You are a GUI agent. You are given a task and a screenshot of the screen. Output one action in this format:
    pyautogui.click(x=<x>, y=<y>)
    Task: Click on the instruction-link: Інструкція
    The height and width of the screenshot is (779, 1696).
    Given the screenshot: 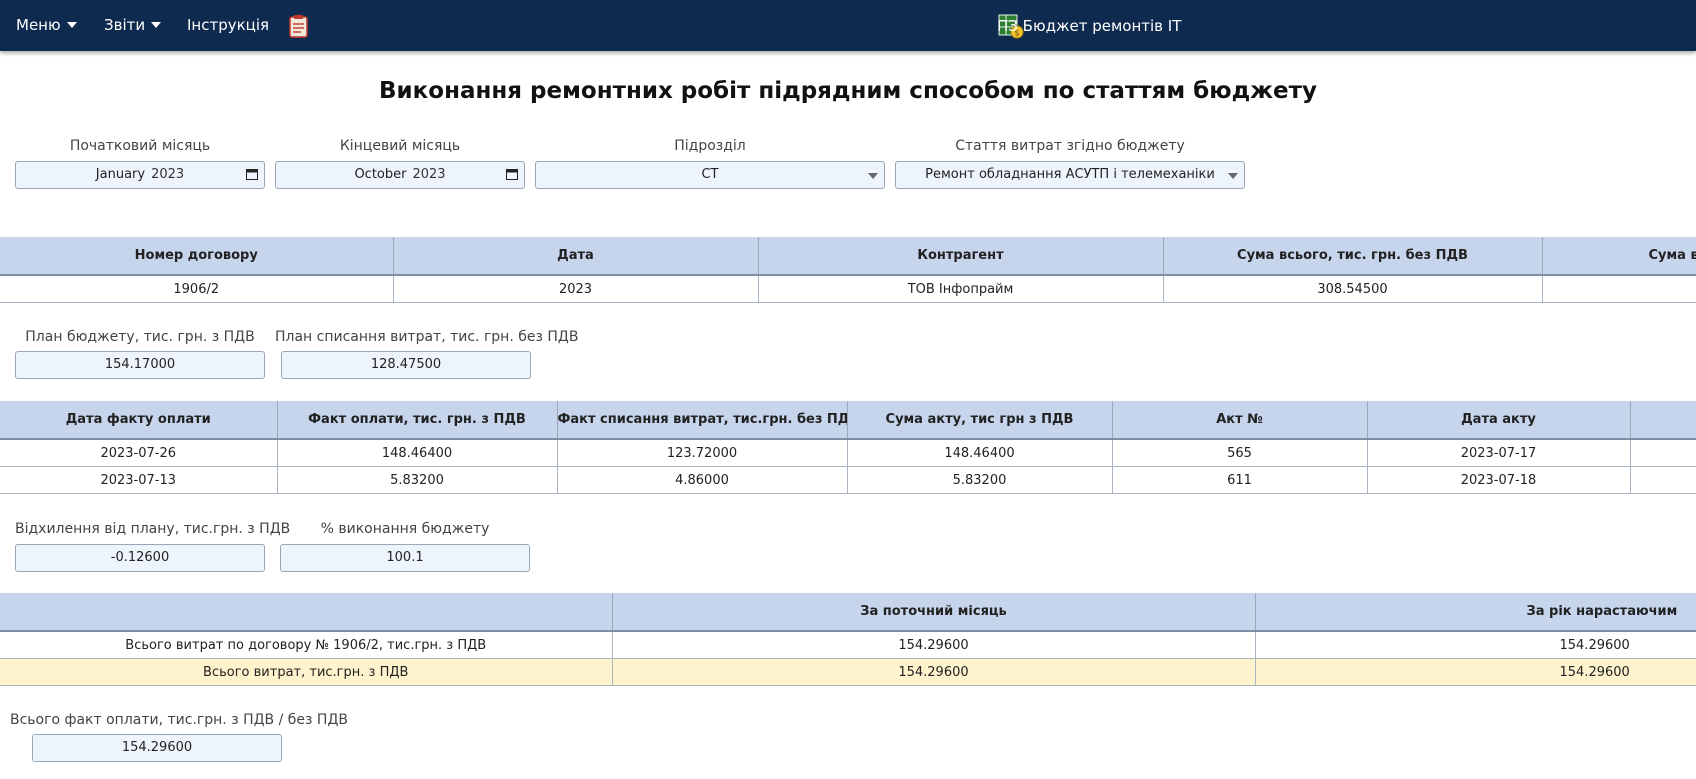 What is the action you would take?
    pyautogui.click(x=228, y=25)
    